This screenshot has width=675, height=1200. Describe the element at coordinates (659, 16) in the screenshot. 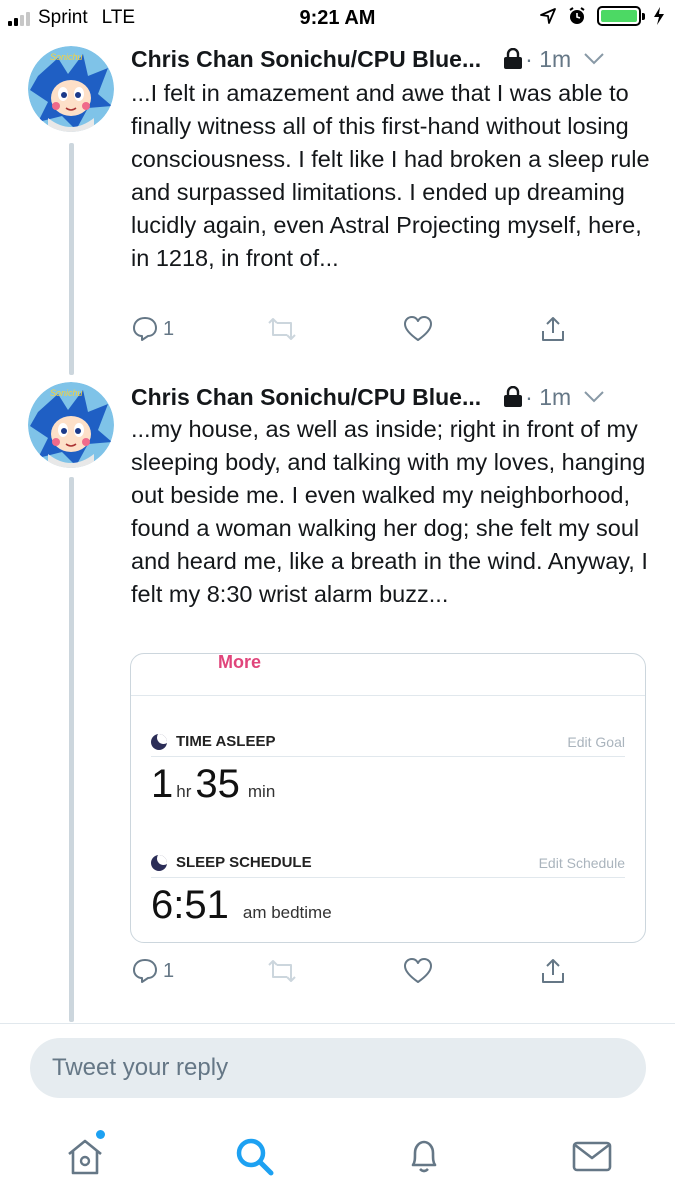

I see `charging-bolt-icon` at that location.